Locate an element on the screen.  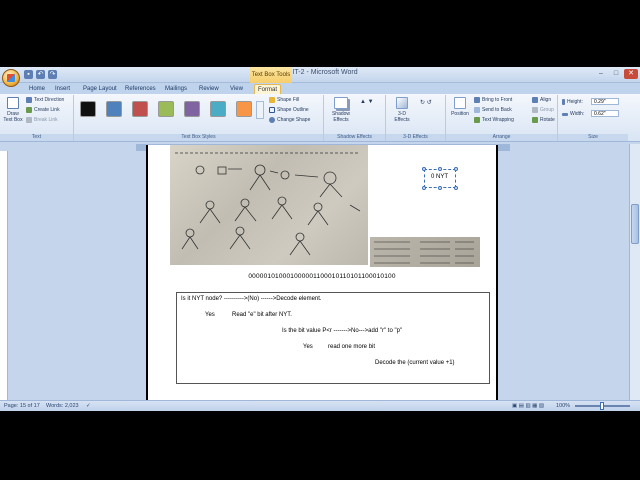
selected-text-box: 0 NYT is located at coordinates (440, 178).